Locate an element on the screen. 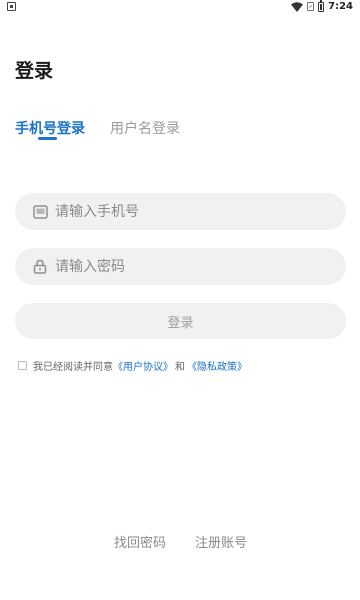  lock-icon is located at coordinates (40, 267).